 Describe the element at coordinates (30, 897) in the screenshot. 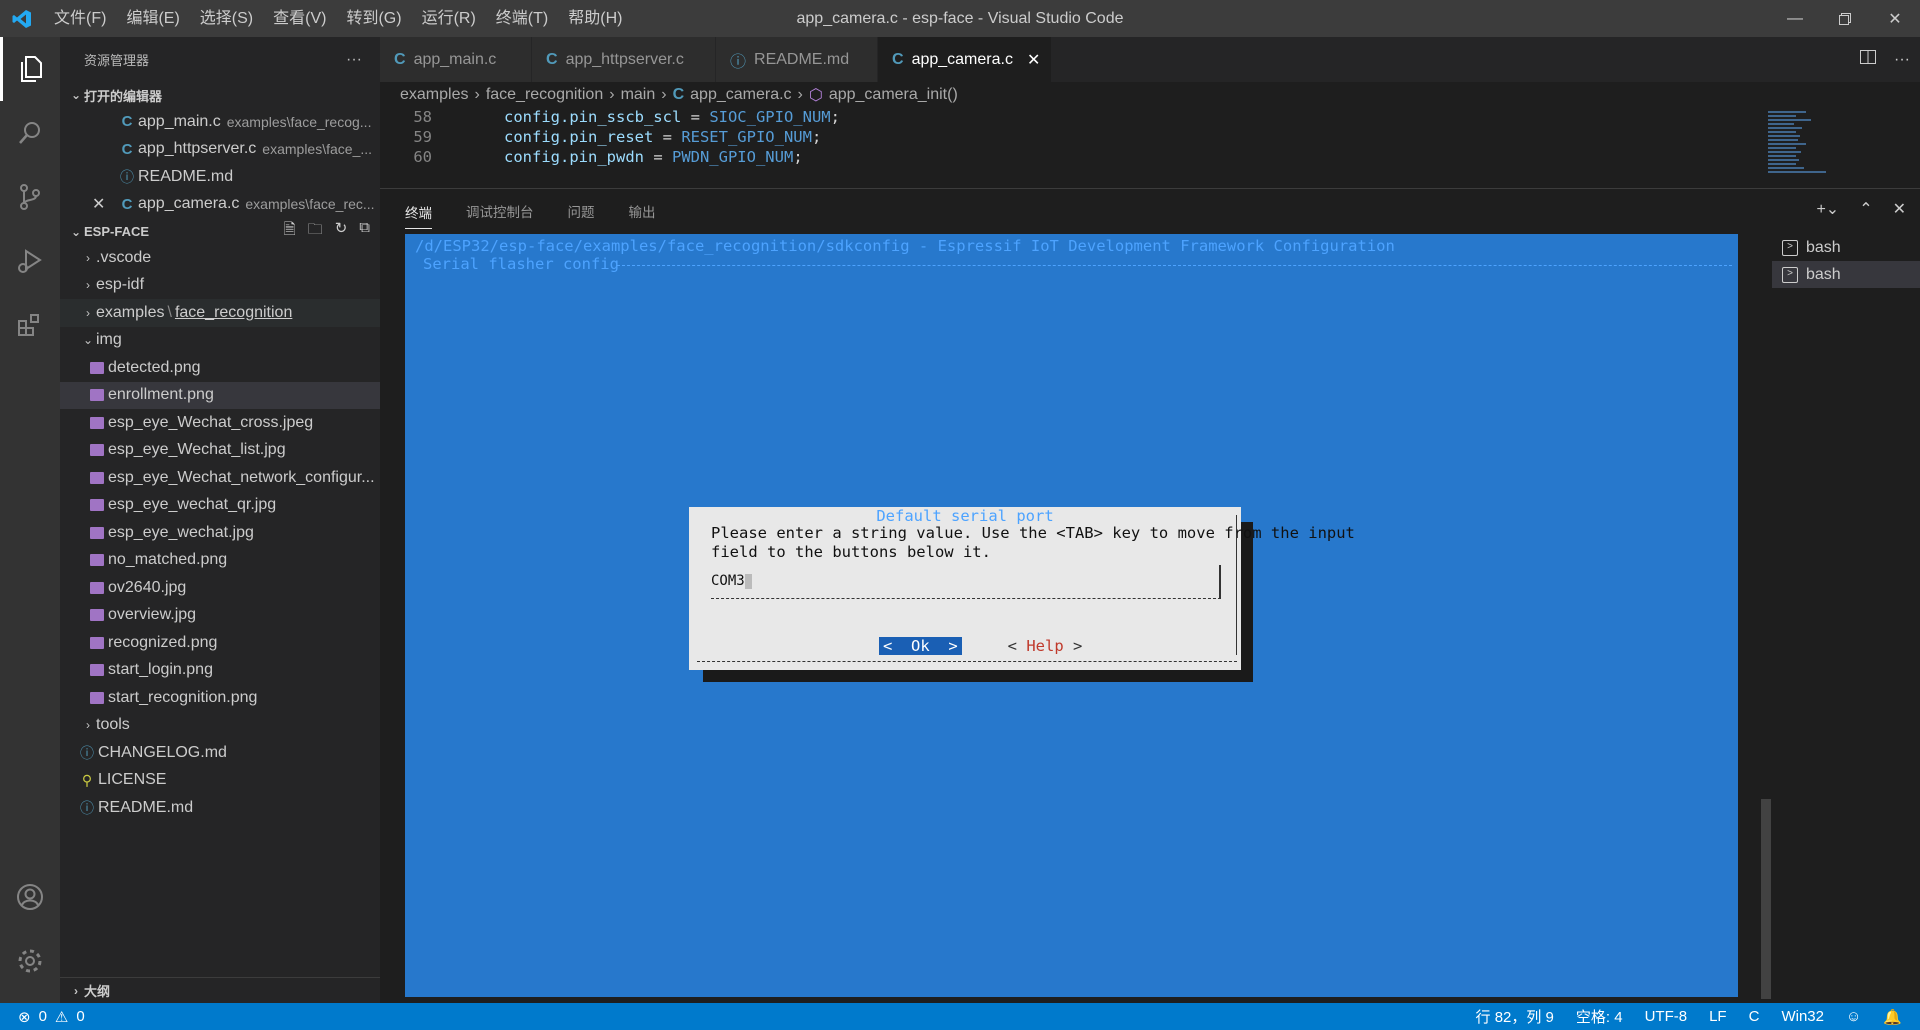

I see `account-icon` at that location.